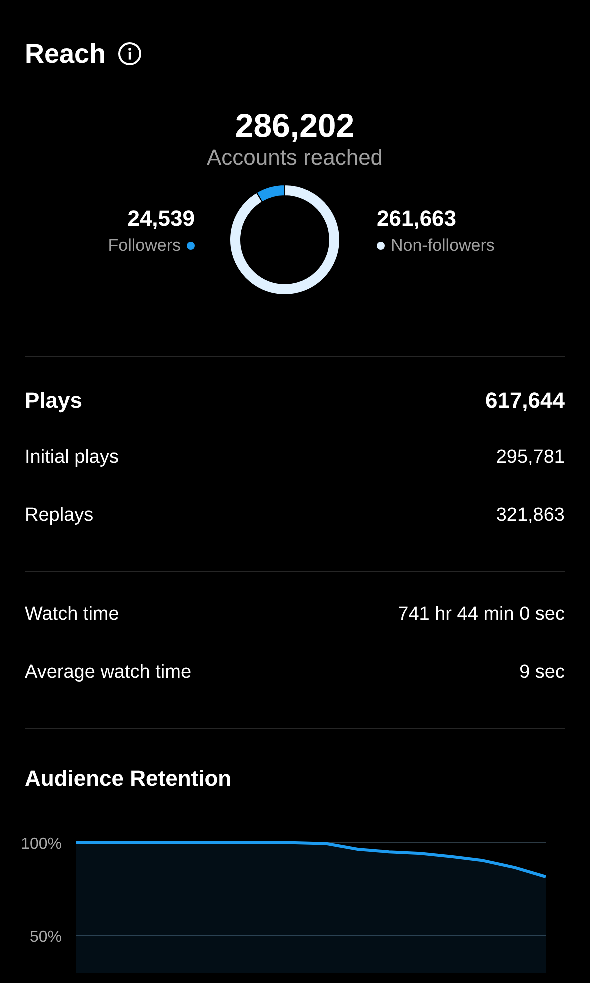  What do you see at coordinates (525, 400) in the screenshot?
I see `metric-value: 617,644` at bounding box center [525, 400].